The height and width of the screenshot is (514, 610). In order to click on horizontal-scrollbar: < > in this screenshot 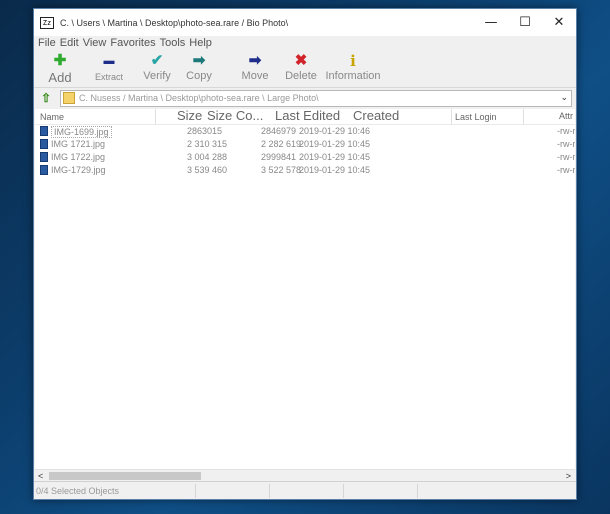, I will do `click(305, 475)`.